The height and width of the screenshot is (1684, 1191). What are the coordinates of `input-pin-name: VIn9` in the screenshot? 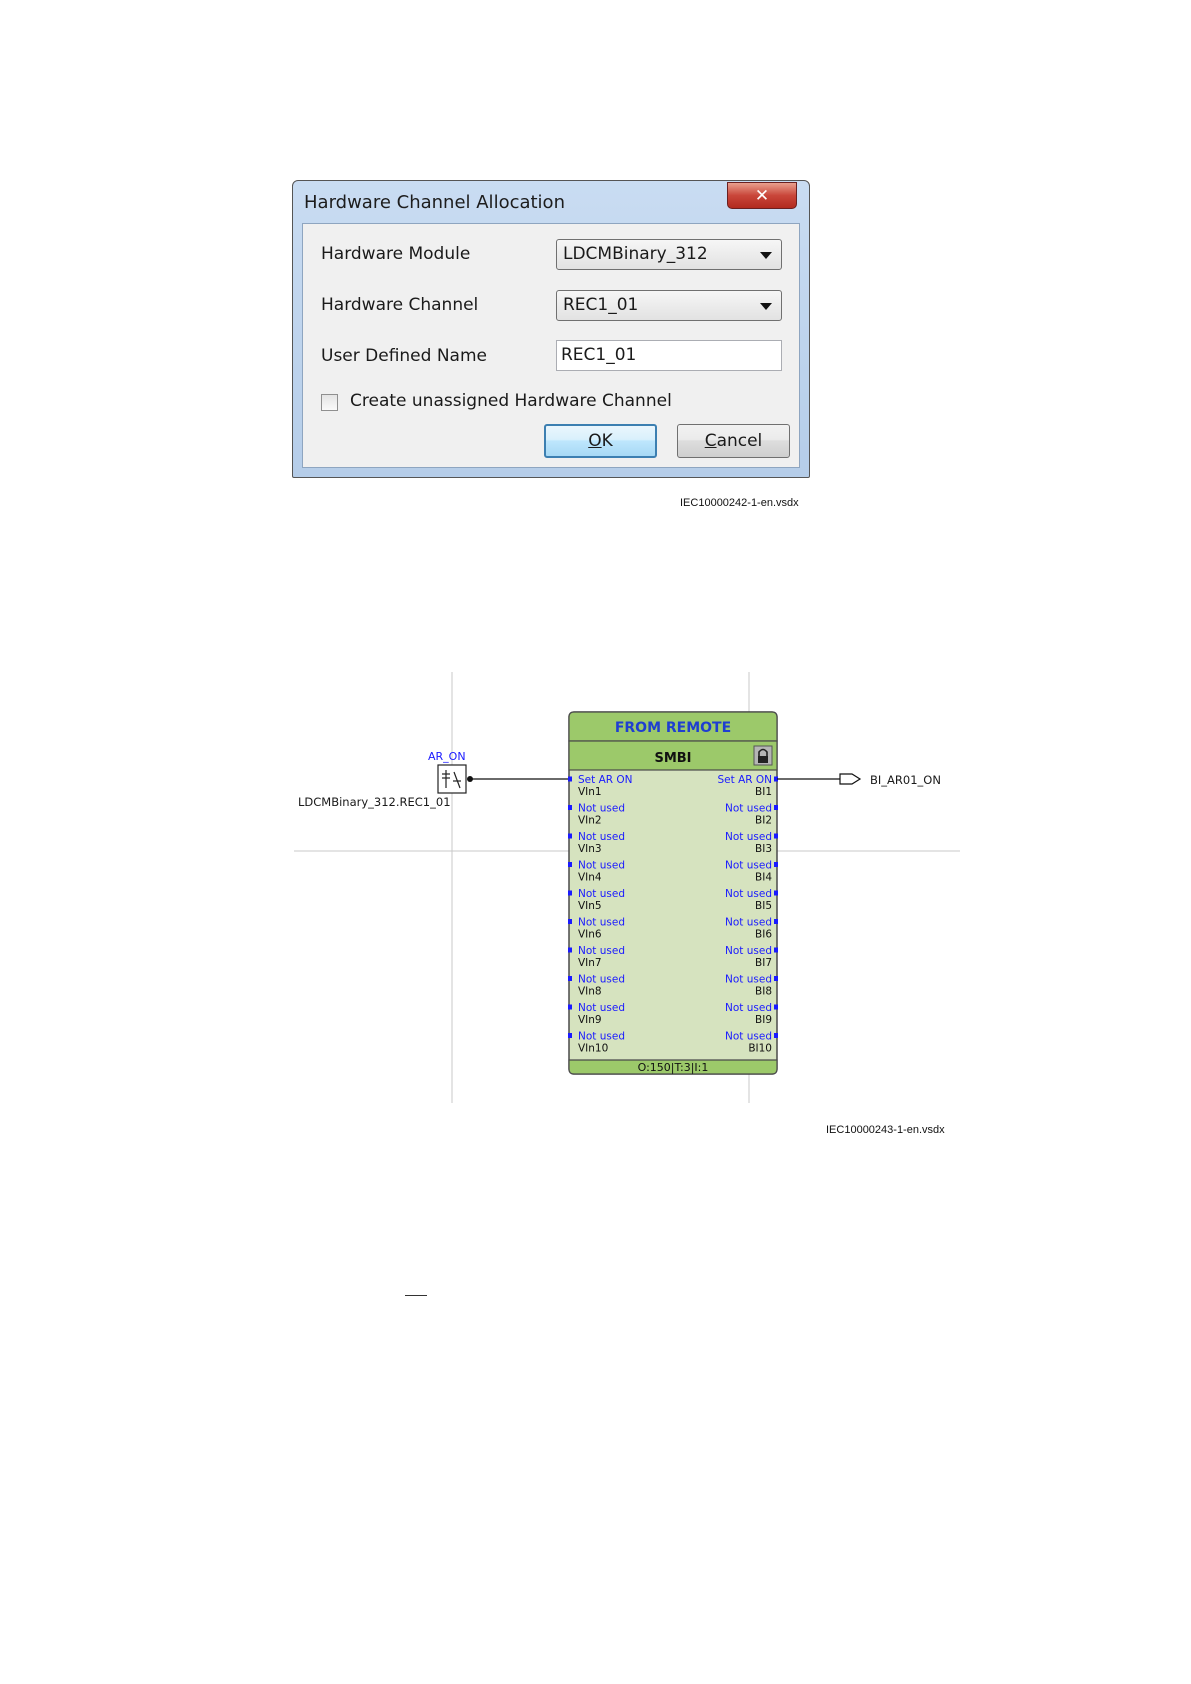 It's located at (590, 1020).